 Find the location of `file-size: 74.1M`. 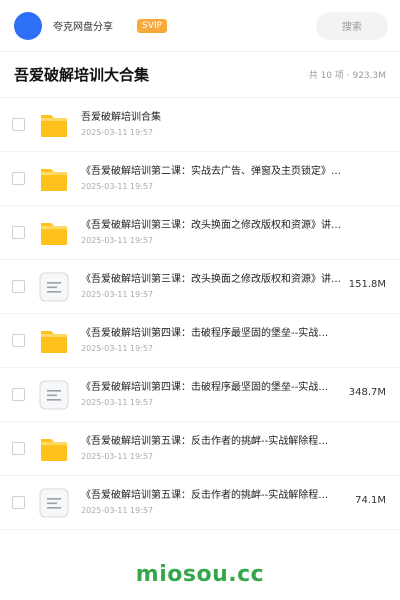

file-size: 74.1M is located at coordinates (370, 500).